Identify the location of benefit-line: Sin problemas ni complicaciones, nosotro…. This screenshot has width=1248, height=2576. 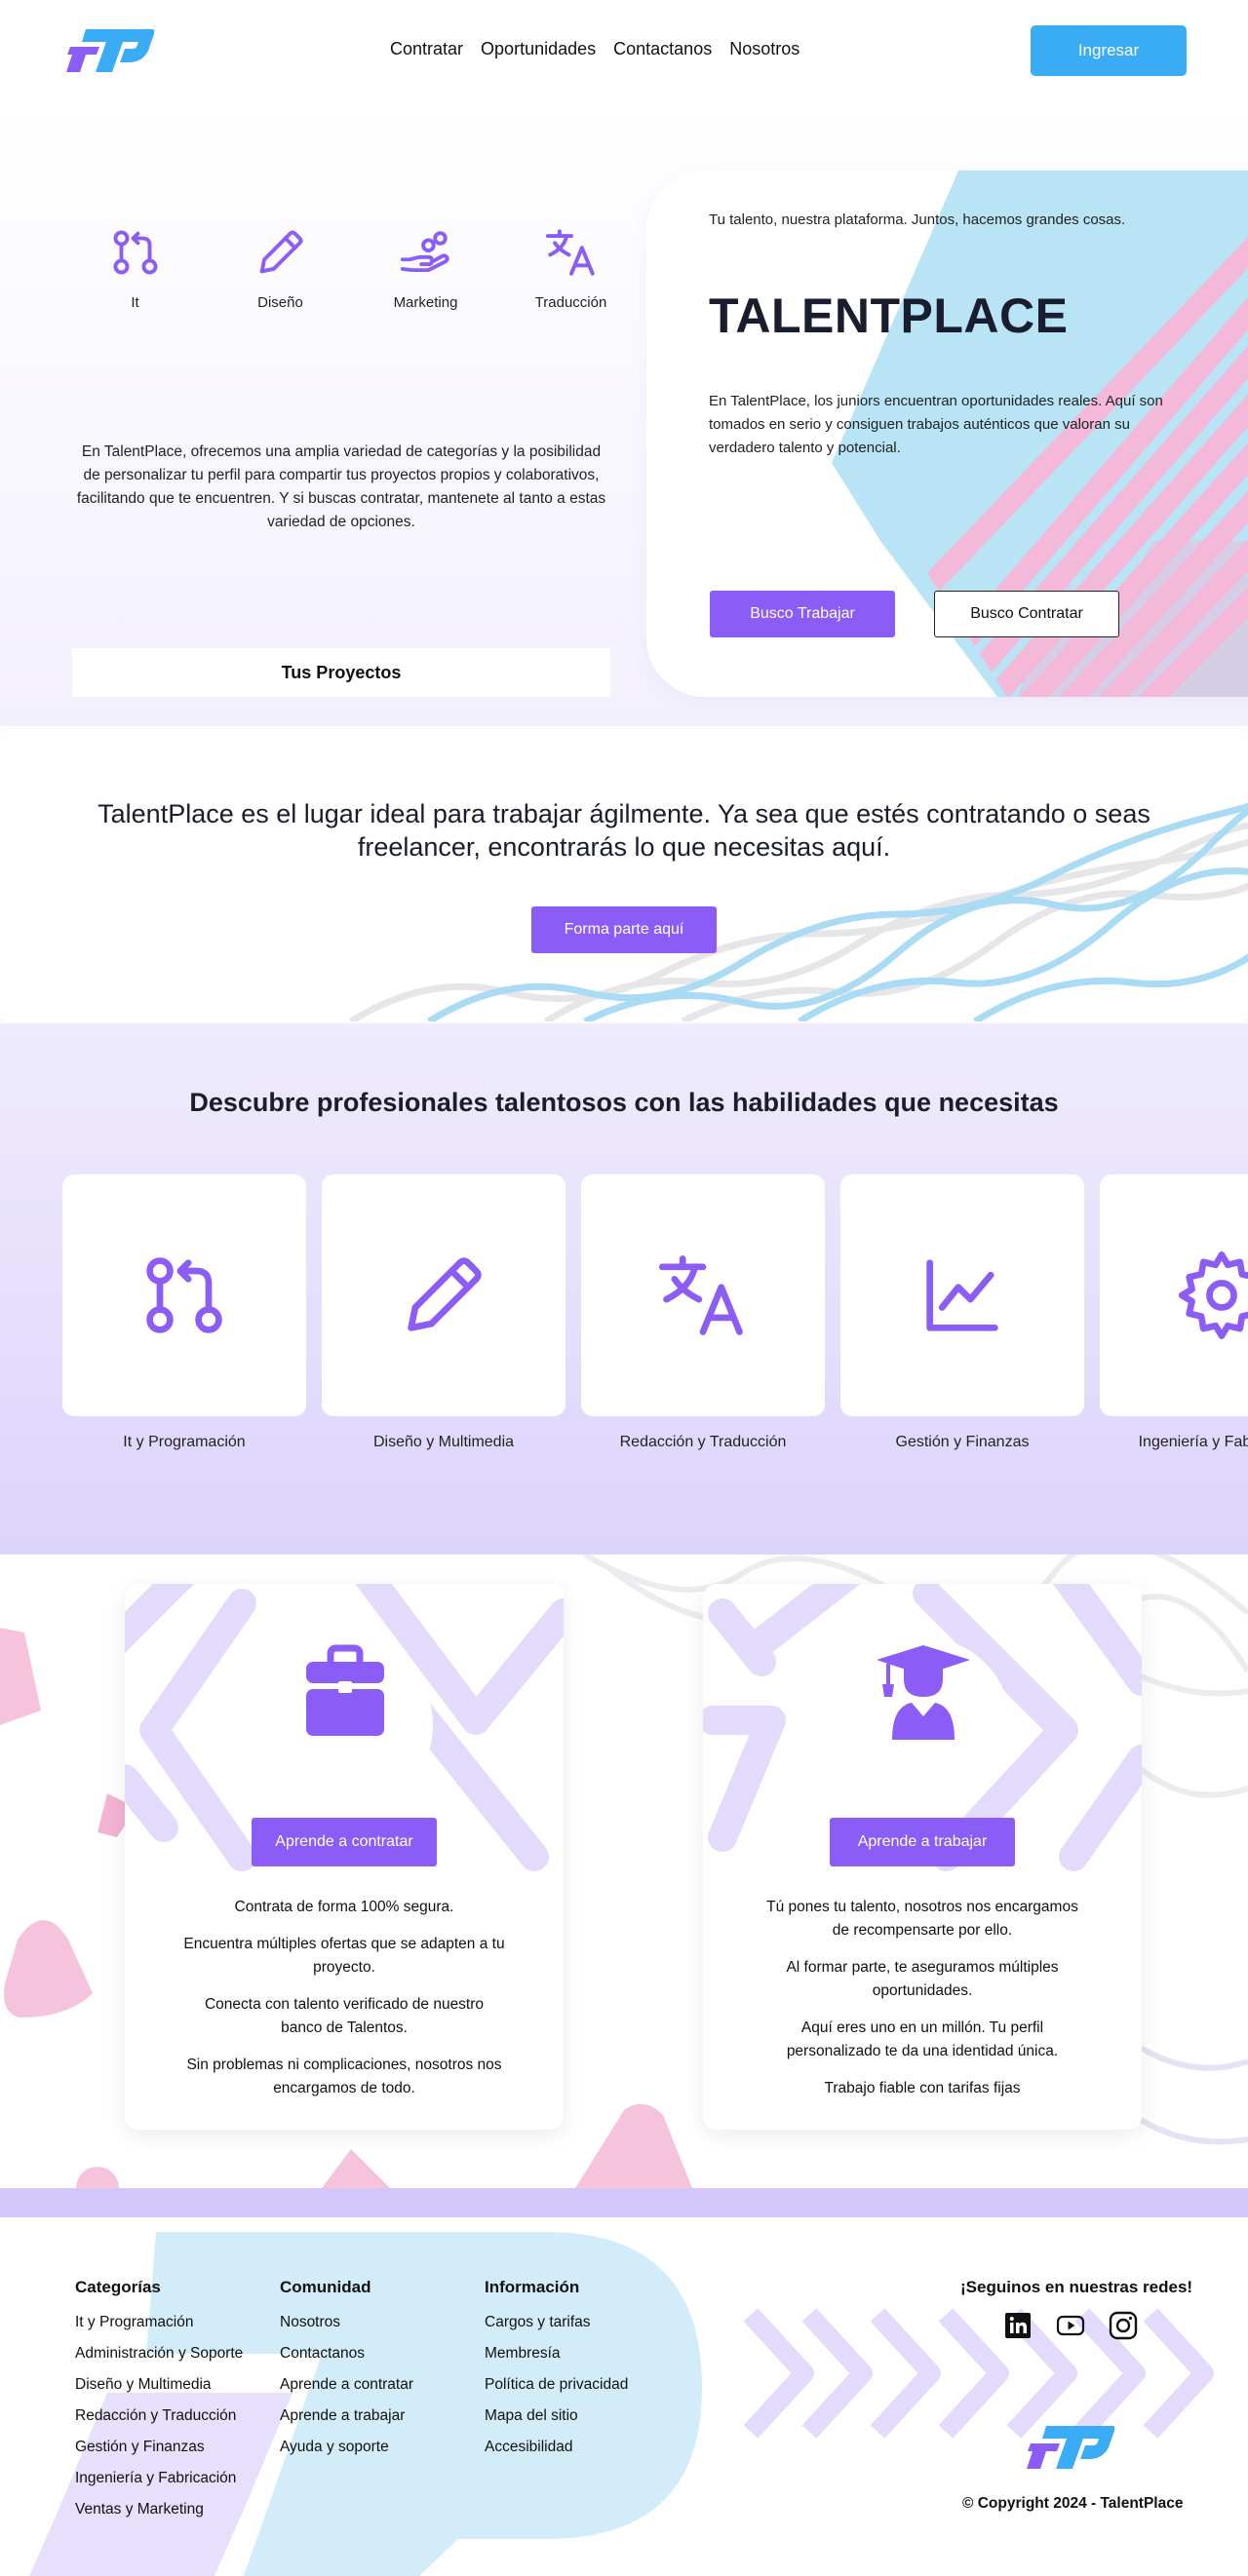
(344, 2076).